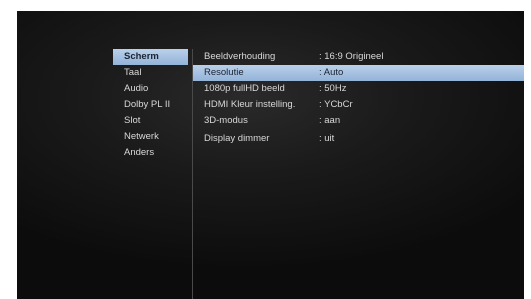 This screenshot has height=299, width=531. What do you see at coordinates (351, 56) in the screenshot?
I see `setting-value: : 16:9 Origineel` at bounding box center [351, 56].